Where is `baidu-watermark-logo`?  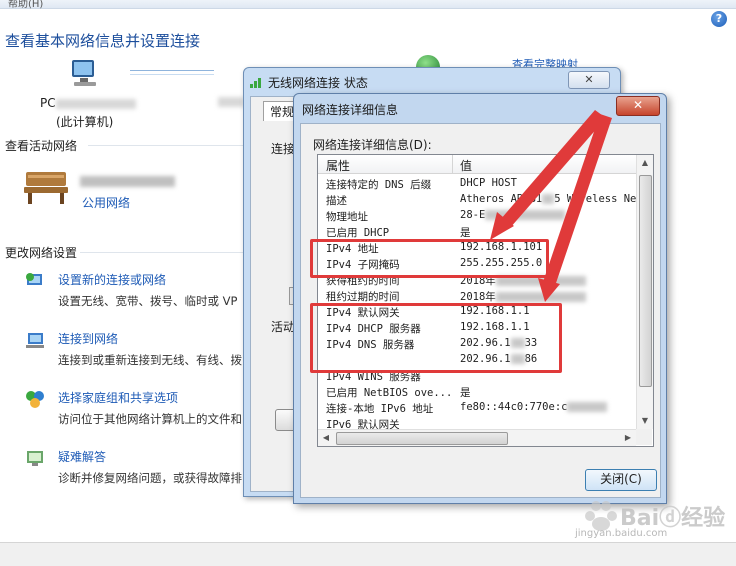
baidu-watermark-logo is located at coordinates (601, 516).